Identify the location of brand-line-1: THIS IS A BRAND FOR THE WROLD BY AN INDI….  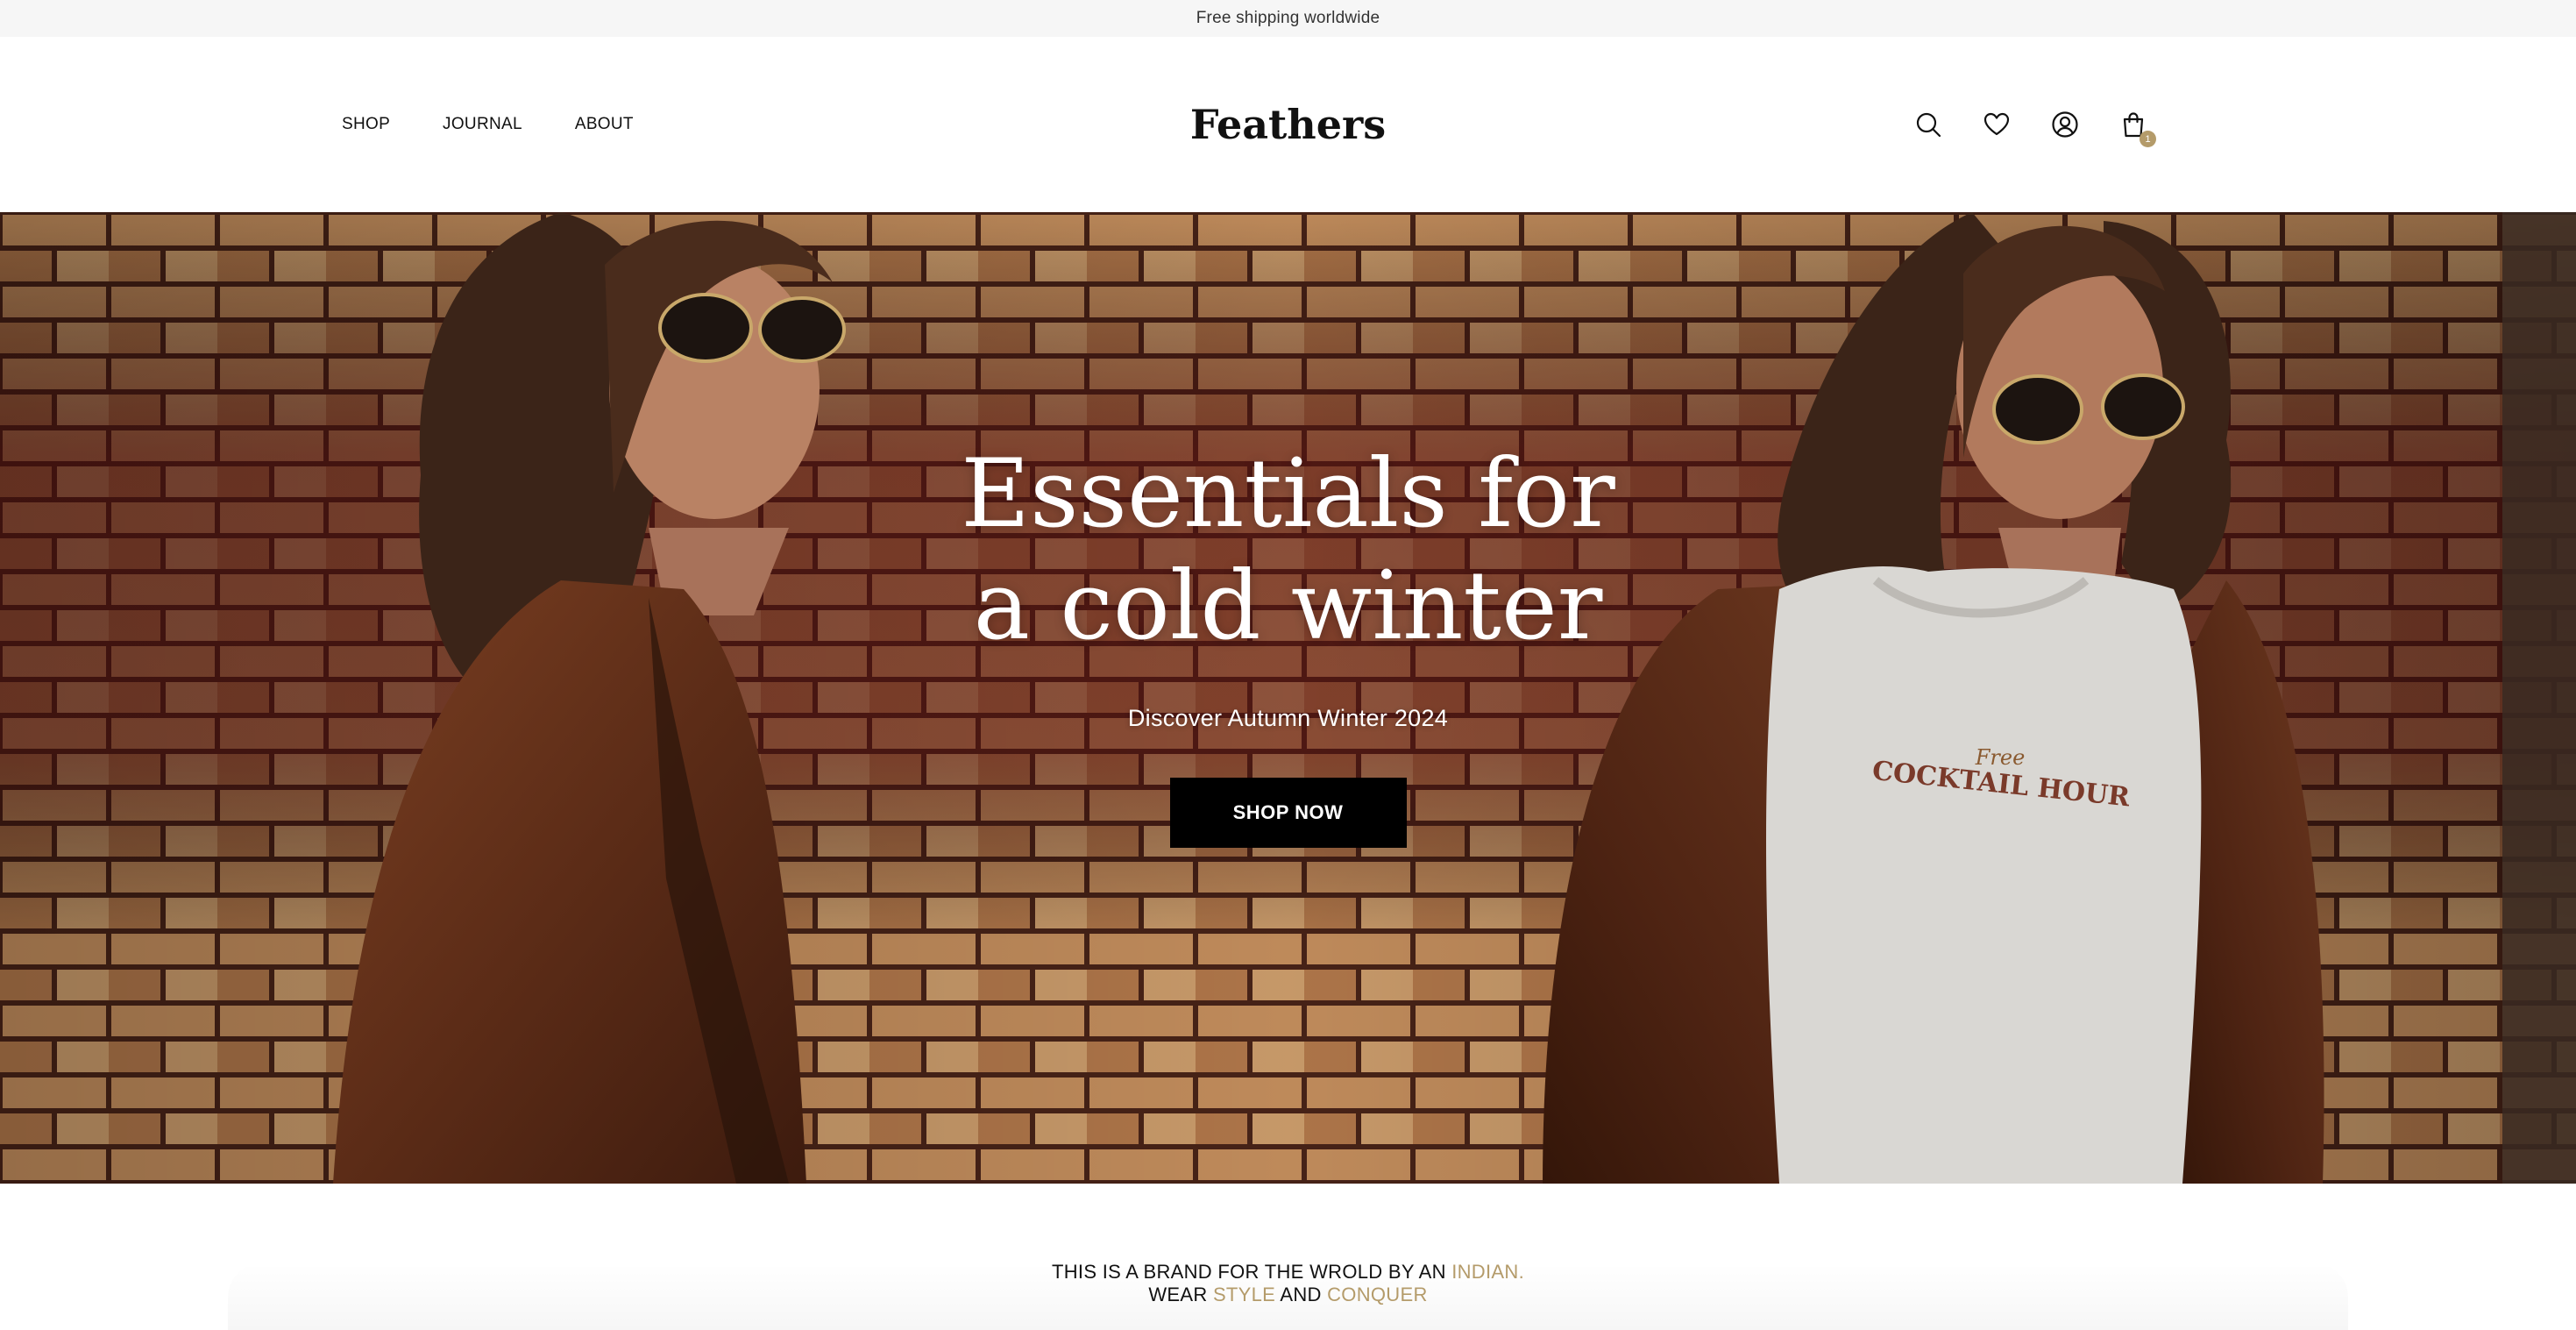
(1288, 1272).